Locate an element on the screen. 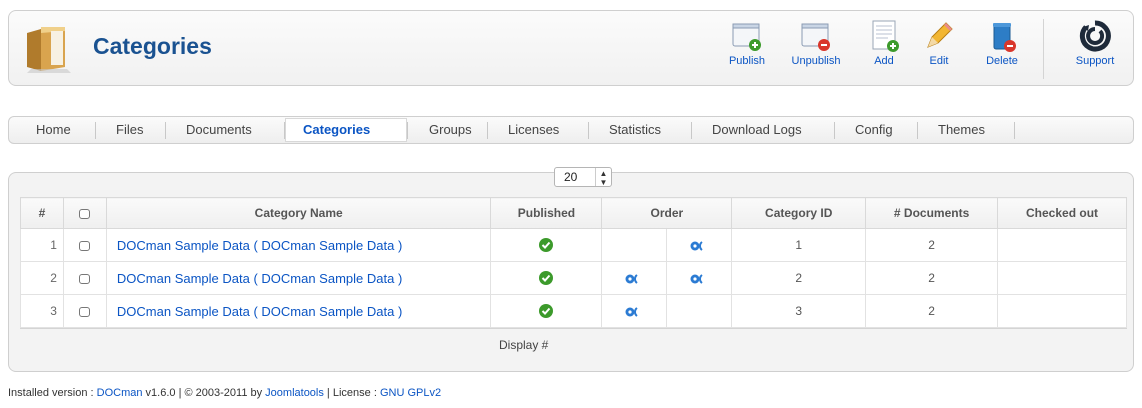 This screenshot has height=408, width=1142. row-number: 2 is located at coordinates (42, 278).